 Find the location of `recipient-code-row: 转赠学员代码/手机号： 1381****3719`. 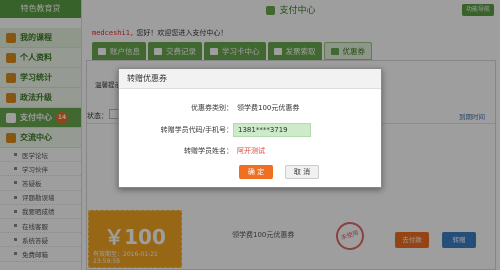

recipient-code-row: 转赠学员代码/手机号： 1381****3719 is located at coordinates (251, 130).